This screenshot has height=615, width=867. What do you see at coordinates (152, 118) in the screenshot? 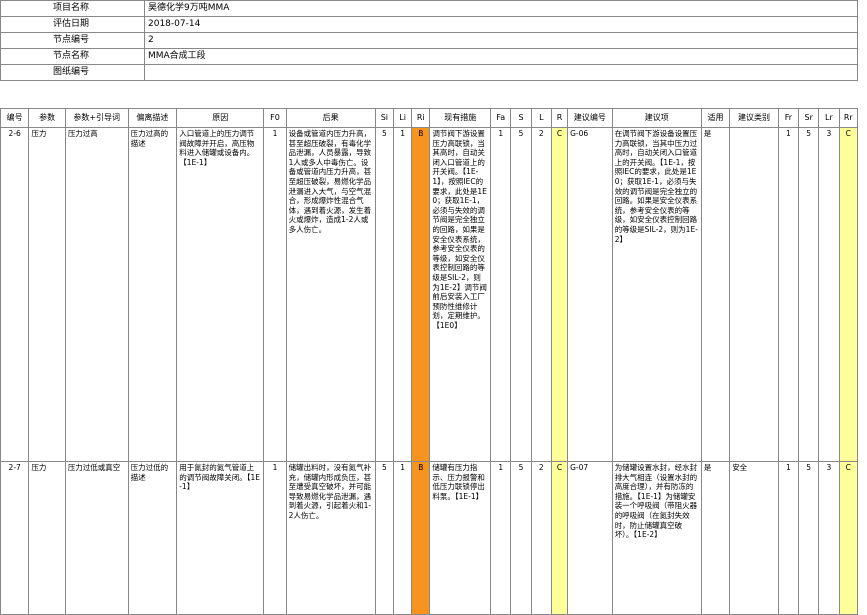
I see `col-header-deviation: 偏离描述` at bounding box center [152, 118].